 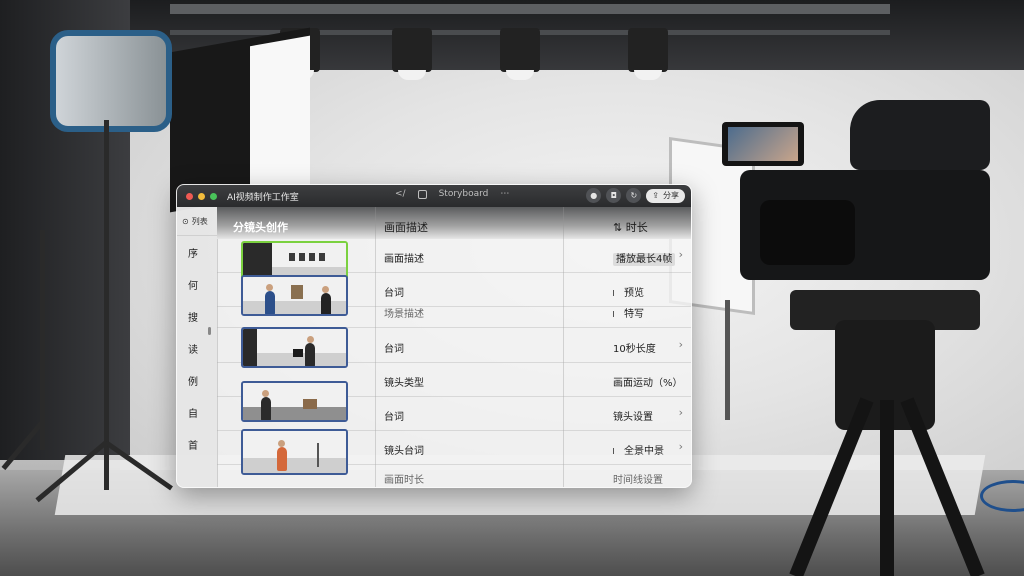 I want to click on sidebar-header: ⊙ 列表, so click(x=197, y=221).